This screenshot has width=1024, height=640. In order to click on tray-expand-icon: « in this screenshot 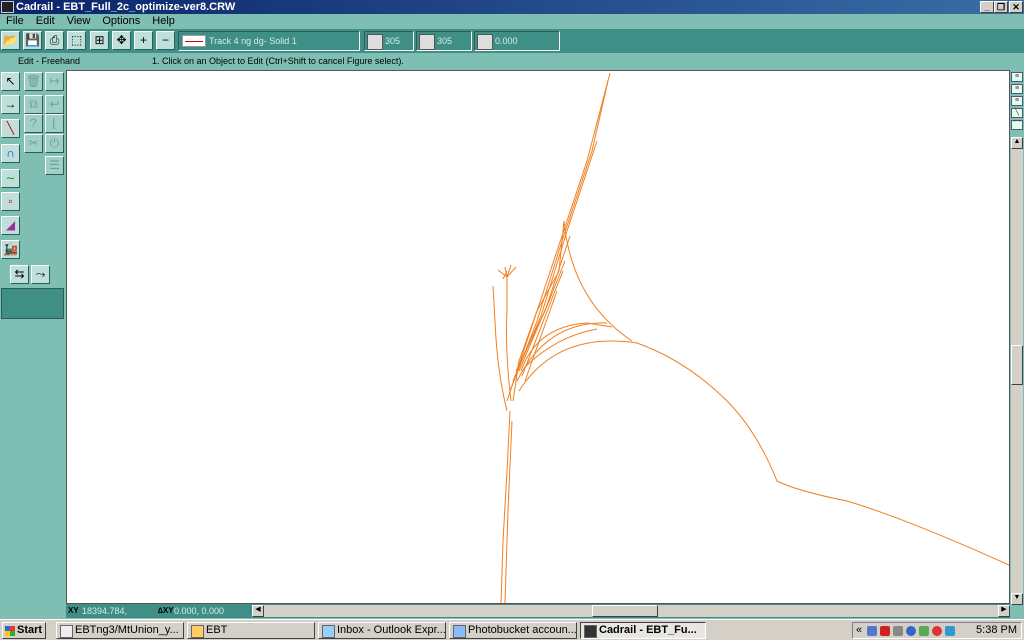, I will do `click(859, 630)`.